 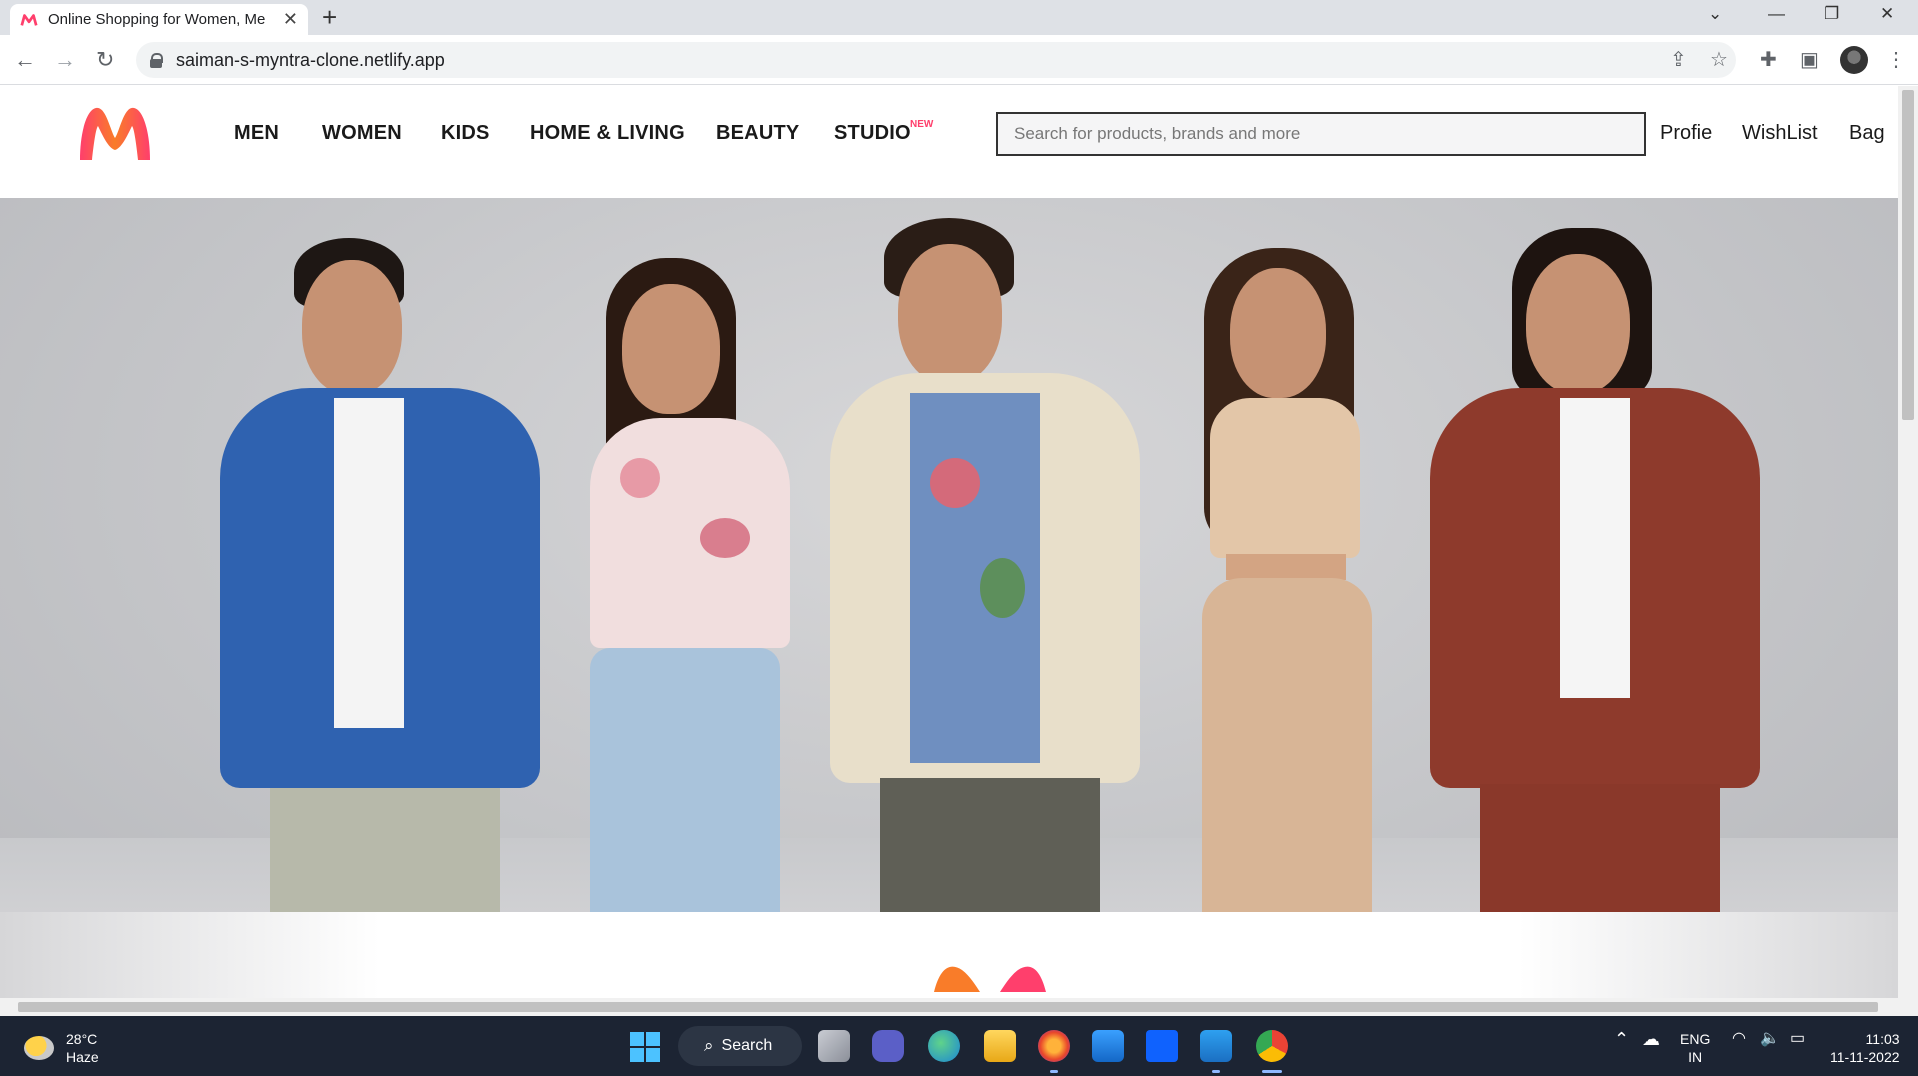 I want to click on windows-start-icon, so click(x=645, y=1047).